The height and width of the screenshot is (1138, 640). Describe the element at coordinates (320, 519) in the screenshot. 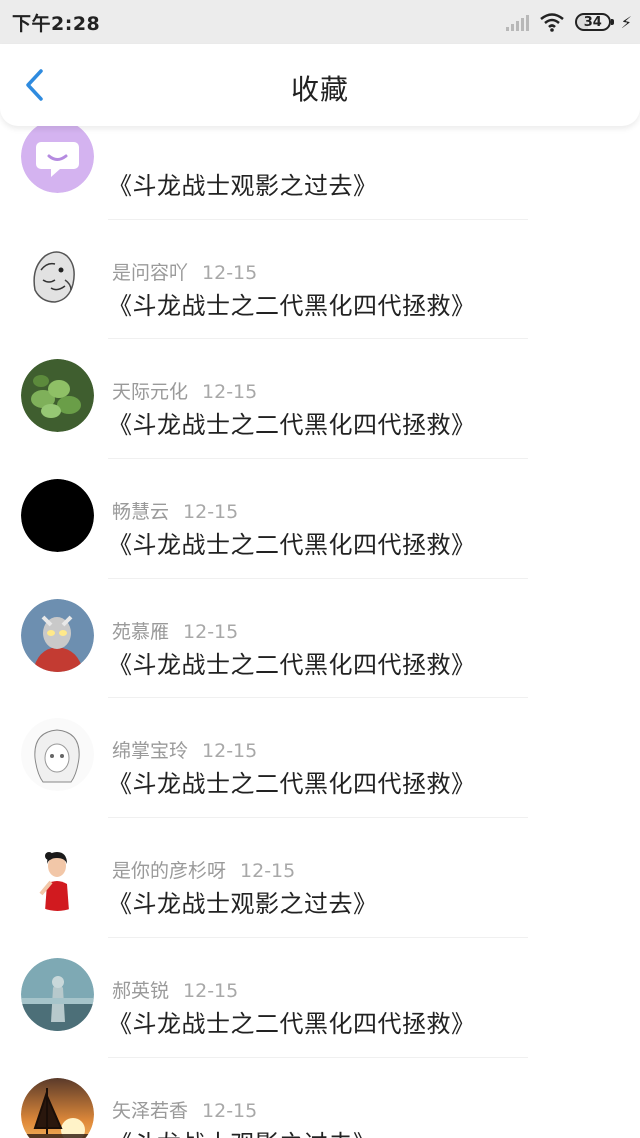

I see `list-item: 畅慧云 12-15 《斗龙战士之二代黑化四代拯救》` at that location.